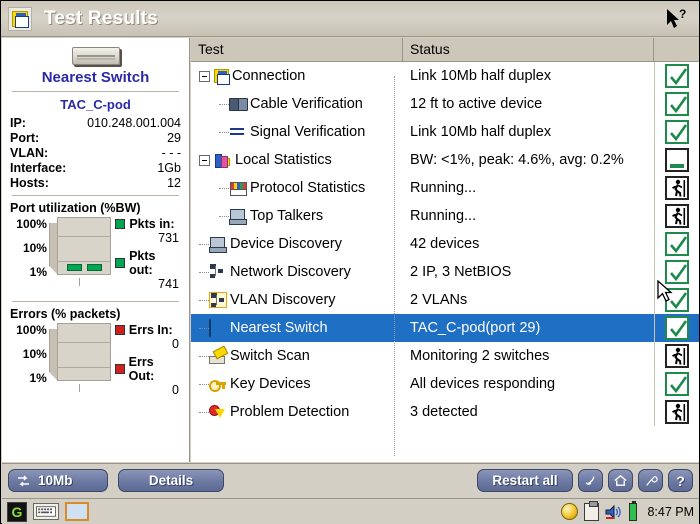 The width and height of the screenshot is (700, 524). What do you see at coordinates (592, 510) in the screenshot?
I see `clipboard-icon` at bounding box center [592, 510].